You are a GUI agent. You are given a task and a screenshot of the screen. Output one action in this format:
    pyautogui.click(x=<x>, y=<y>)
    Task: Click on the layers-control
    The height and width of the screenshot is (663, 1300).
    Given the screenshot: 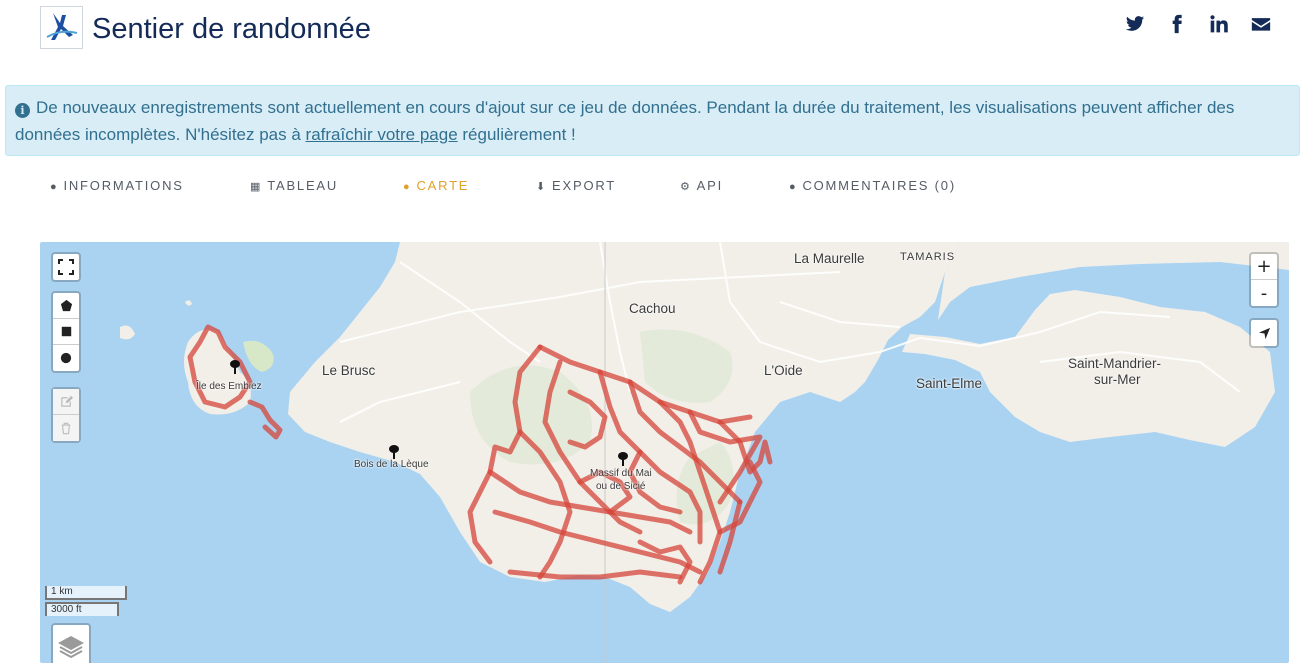 What is the action you would take?
    pyautogui.click(x=71, y=643)
    